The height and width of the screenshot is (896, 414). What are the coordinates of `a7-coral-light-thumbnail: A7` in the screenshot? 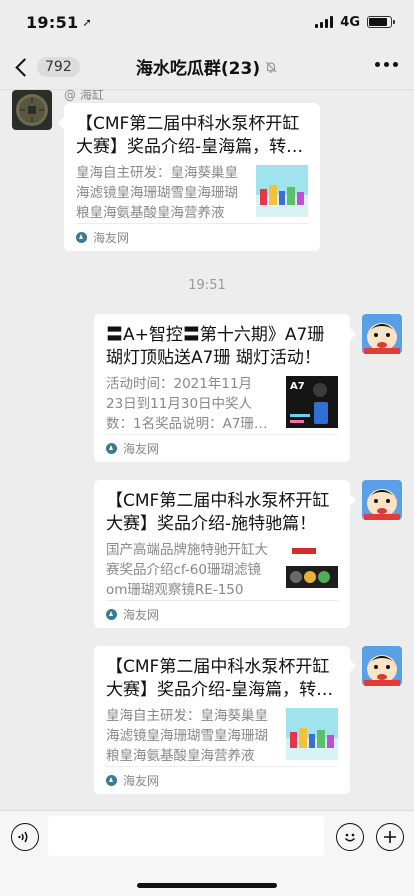 It's located at (312, 402).